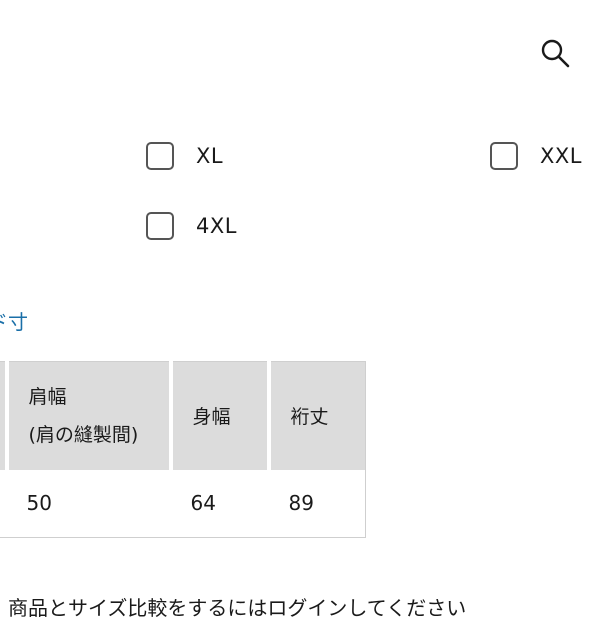  I want to click on search-icon, so click(555, 53).